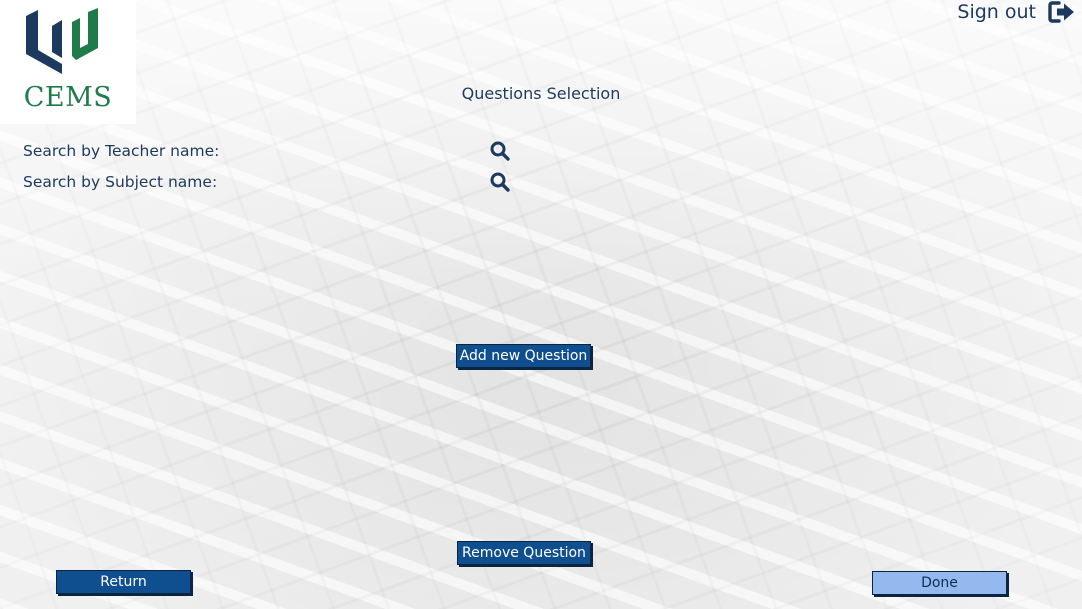 This screenshot has height=609, width=1082. I want to click on sign-out-icon, so click(1061, 12).